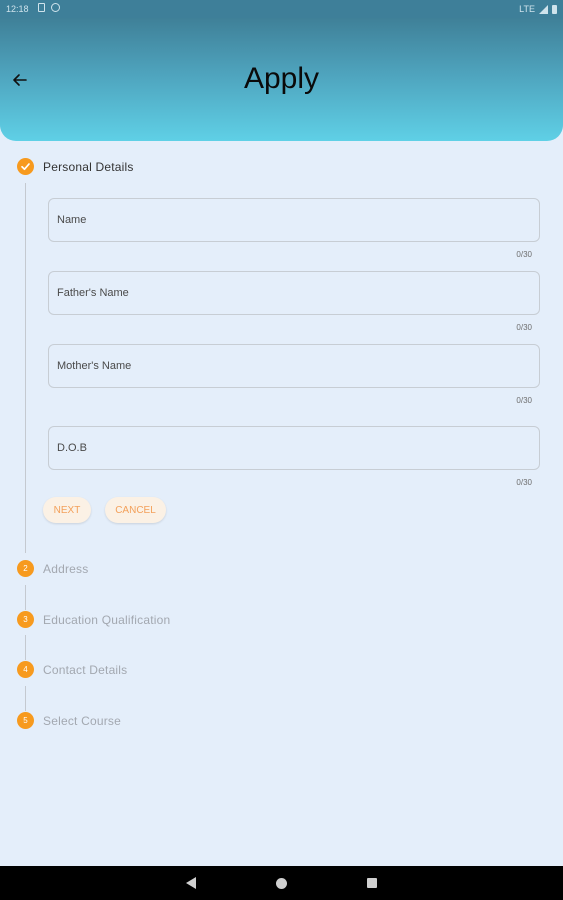 The height and width of the screenshot is (900, 563). What do you see at coordinates (25, 619) in the screenshot?
I see `step-indicator: 3` at bounding box center [25, 619].